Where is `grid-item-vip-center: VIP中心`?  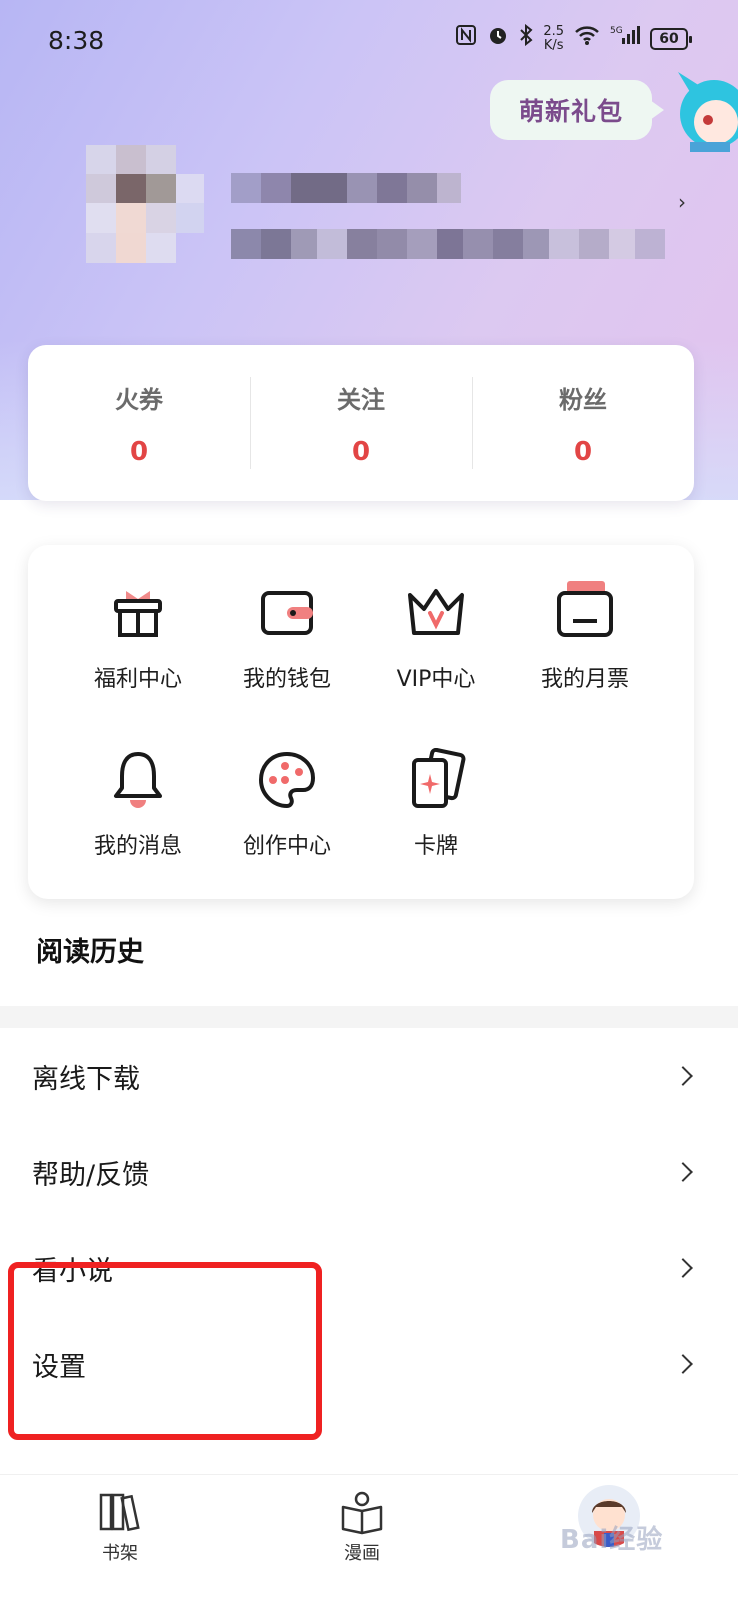
grid-item-vip-center: VIP中心 is located at coordinates (436, 641).